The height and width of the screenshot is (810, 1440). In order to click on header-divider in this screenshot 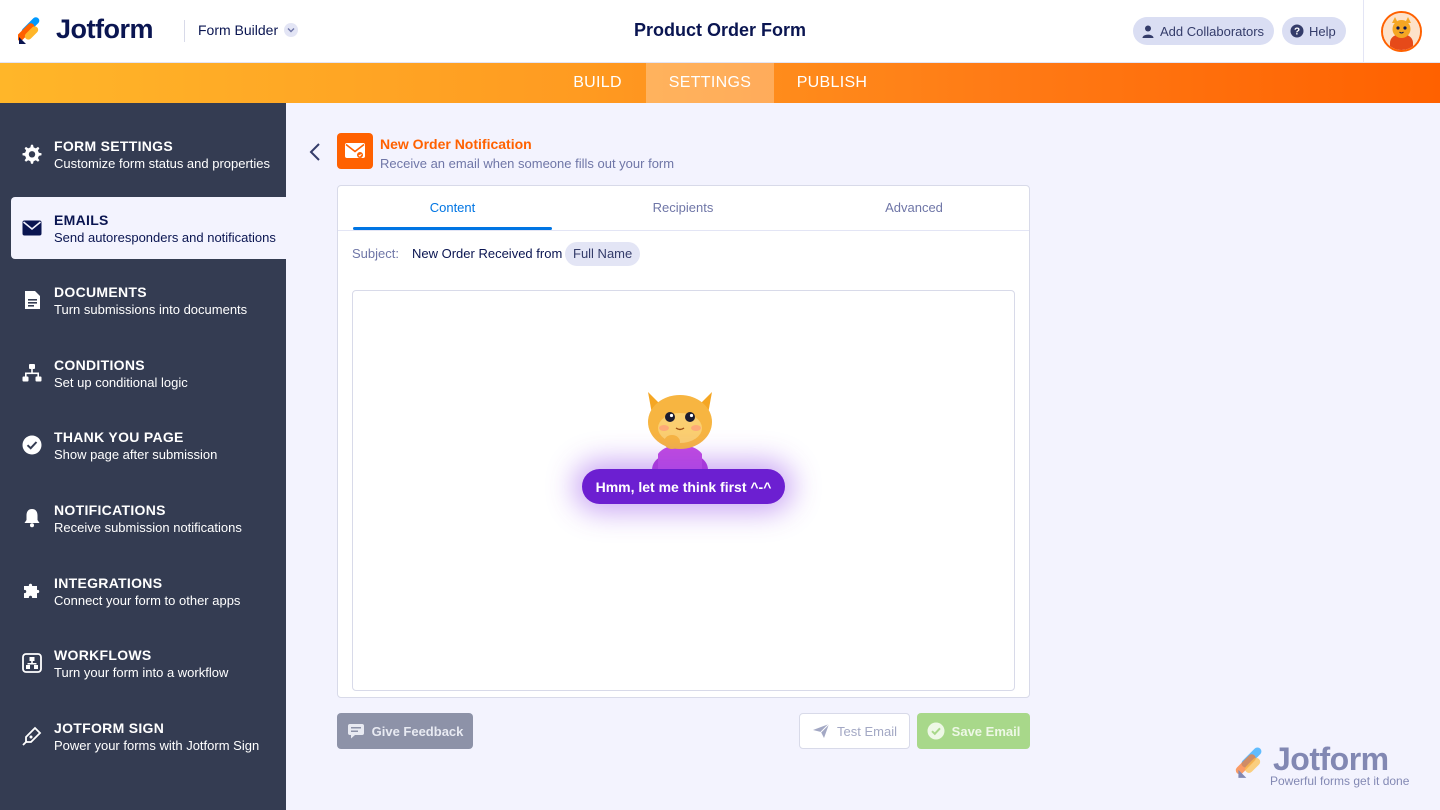, I will do `click(184, 31)`.